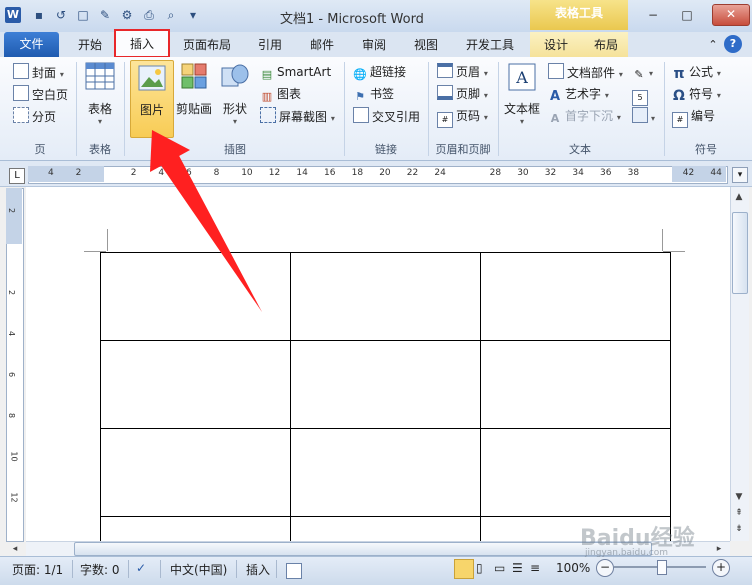 This screenshot has width=752, height=585. I want to click on full-screen-reading-icon: ▯, so click(479, 568).